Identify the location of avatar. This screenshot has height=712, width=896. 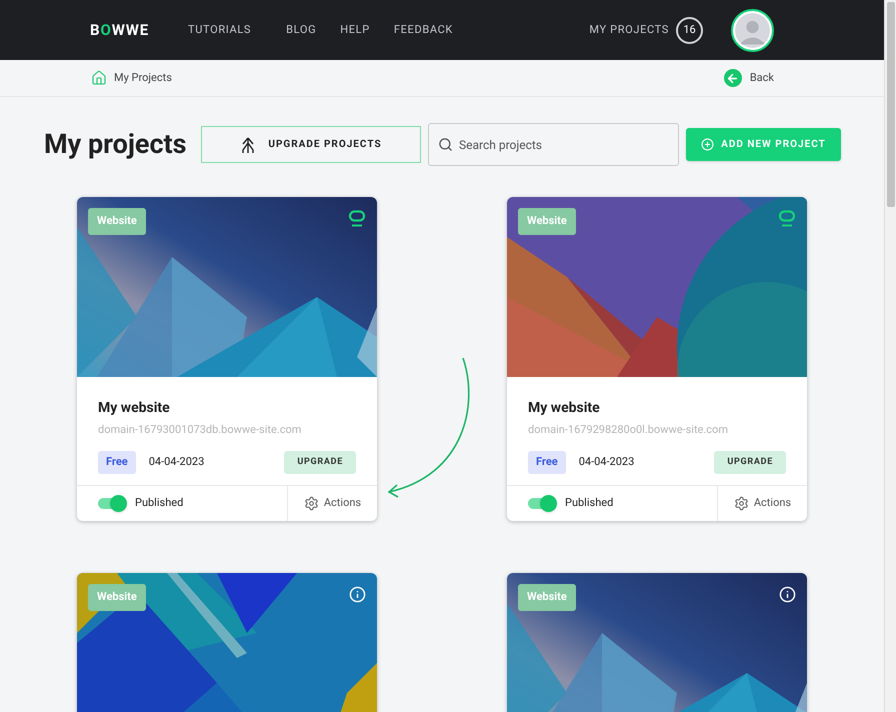
(752, 30).